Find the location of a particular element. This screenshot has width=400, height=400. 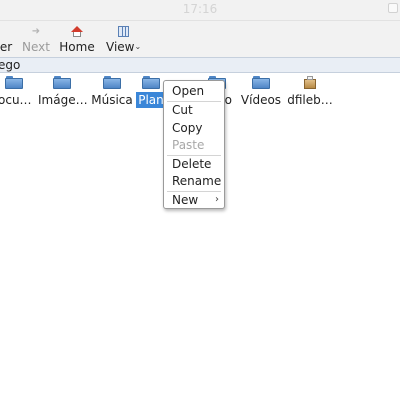

address-bar: ego is located at coordinates (200, 65).